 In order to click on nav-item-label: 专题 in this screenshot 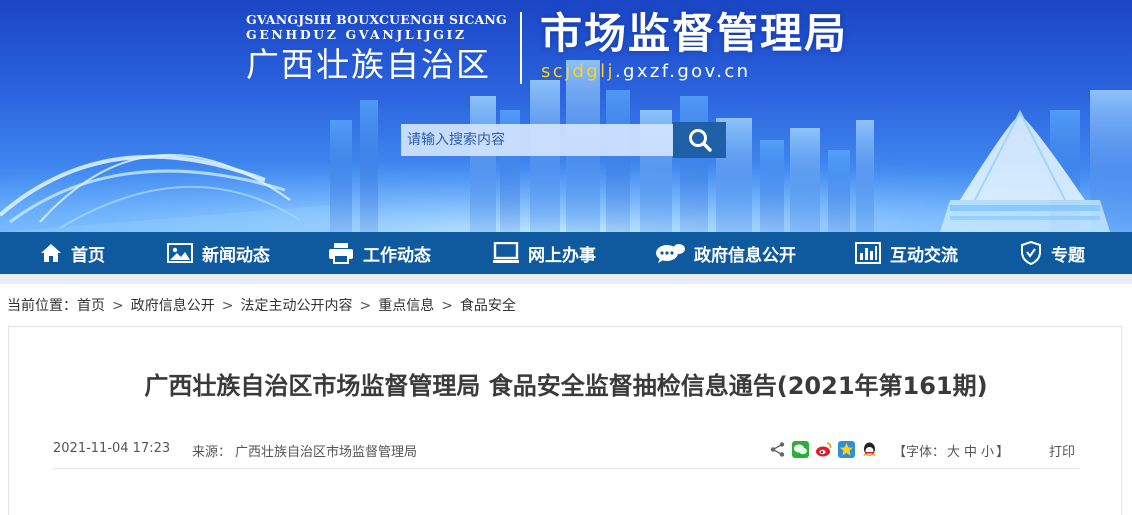, I will do `click(1068, 255)`.